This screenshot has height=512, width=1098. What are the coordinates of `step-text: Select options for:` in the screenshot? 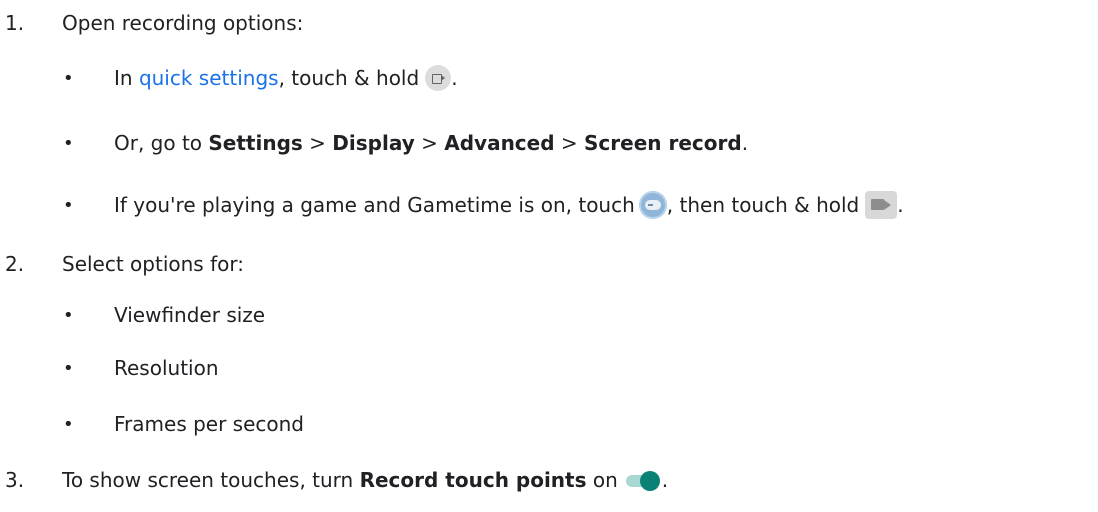 It's located at (153, 264).